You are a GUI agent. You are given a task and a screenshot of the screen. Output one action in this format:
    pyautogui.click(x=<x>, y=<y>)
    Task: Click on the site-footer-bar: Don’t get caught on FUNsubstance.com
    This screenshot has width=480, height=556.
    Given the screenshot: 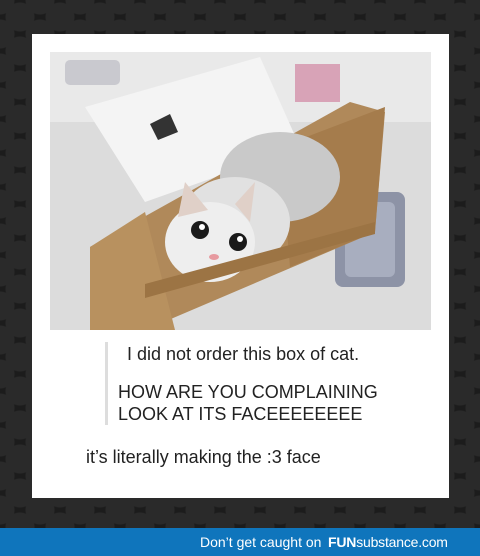 What is the action you would take?
    pyautogui.click(x=240, y=542)
    